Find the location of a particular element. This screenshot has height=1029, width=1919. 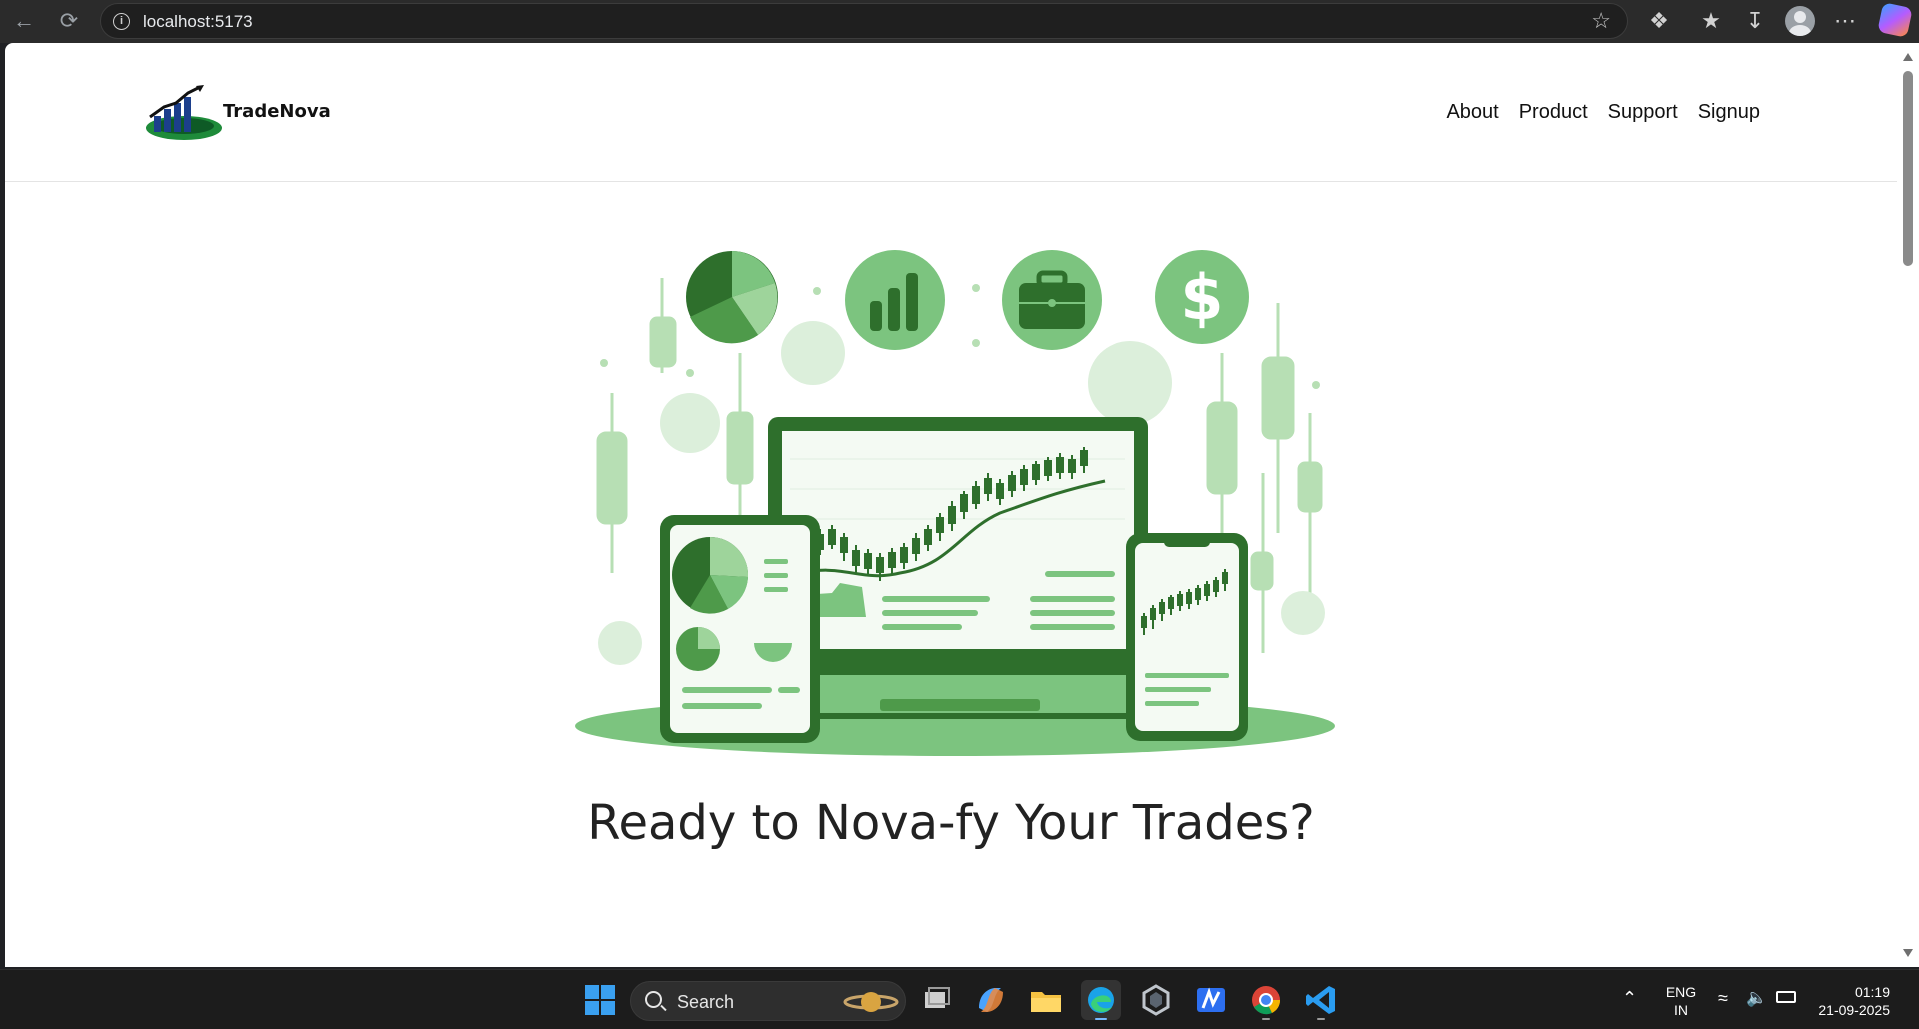

windows-start-icon is located at coordinates (600, 1000).